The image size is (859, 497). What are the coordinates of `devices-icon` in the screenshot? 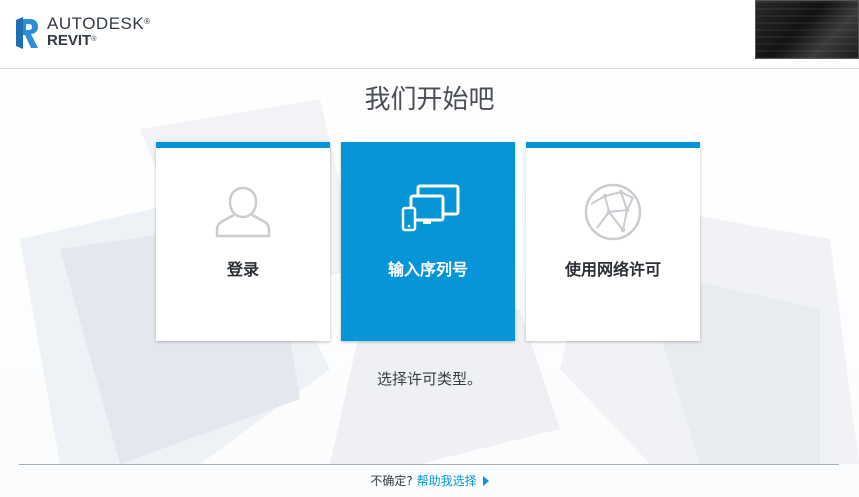 It's located at (430, 208).